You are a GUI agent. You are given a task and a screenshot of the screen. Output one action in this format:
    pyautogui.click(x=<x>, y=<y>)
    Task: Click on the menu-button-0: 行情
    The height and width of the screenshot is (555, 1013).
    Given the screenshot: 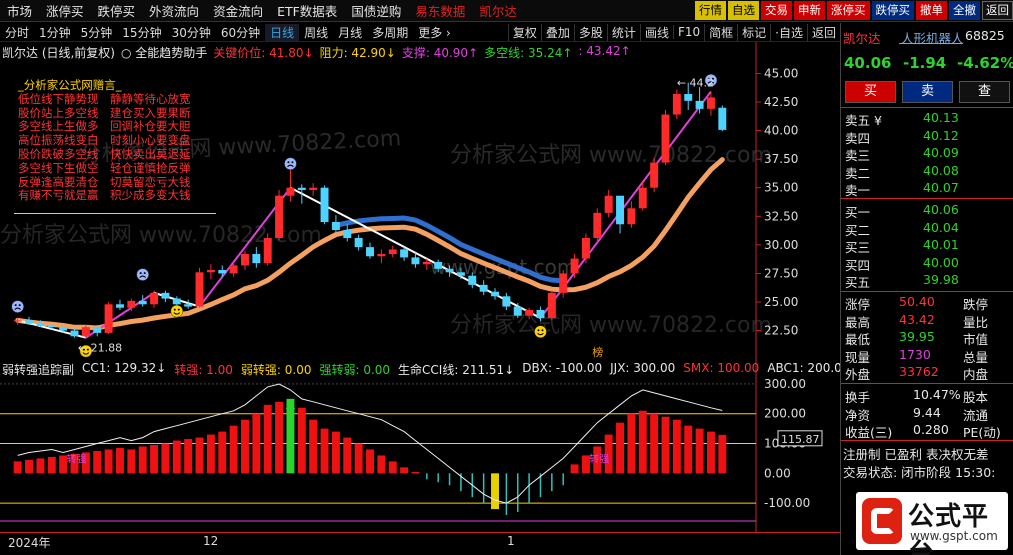 What is the action you would take?
    pyautogui.click(x=710, y=10)
    